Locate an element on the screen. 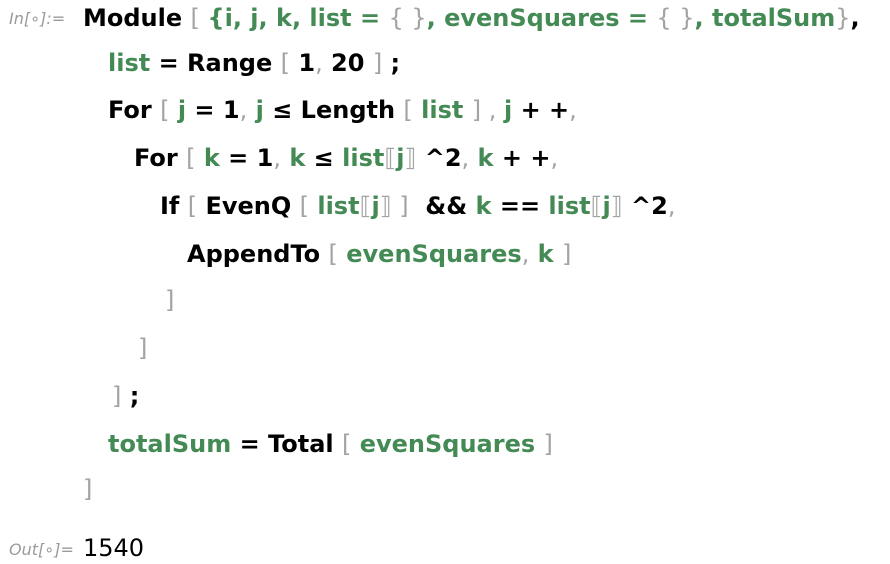  code-line-2: list = Range [ 1, 20 ] ; is located at coordinates (254, 63).